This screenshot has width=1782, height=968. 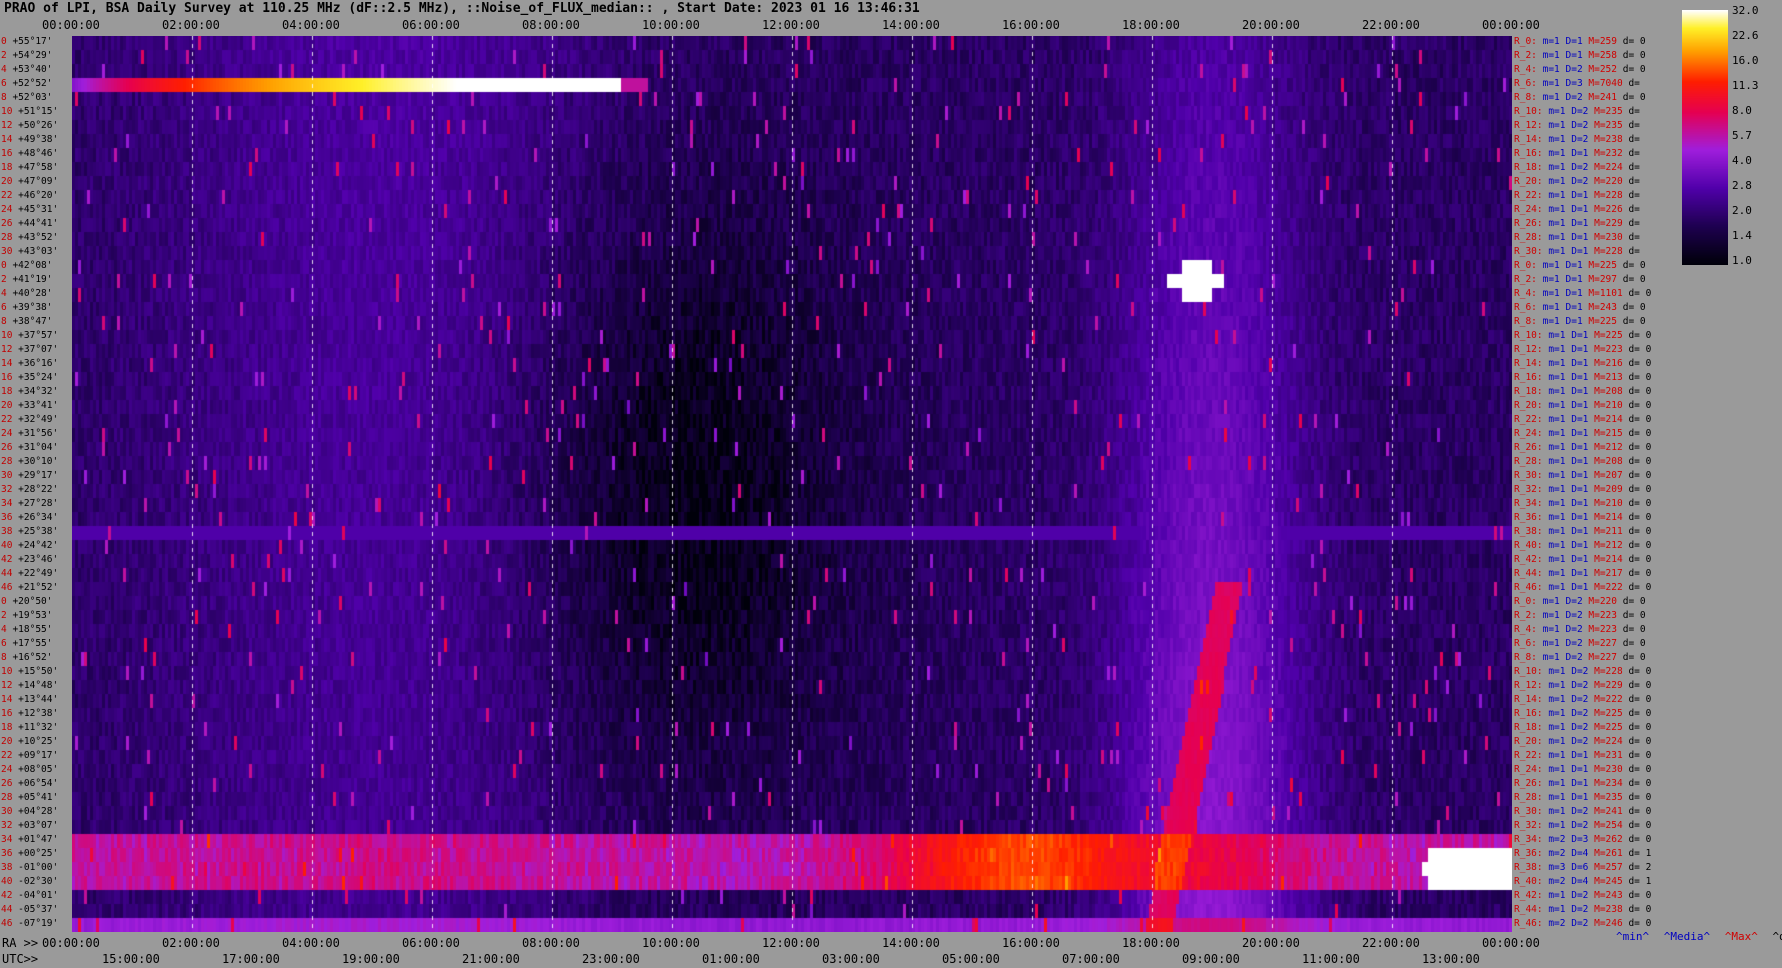 I want to click on row-stat-field: M=238, so click(x=1611, y=139).